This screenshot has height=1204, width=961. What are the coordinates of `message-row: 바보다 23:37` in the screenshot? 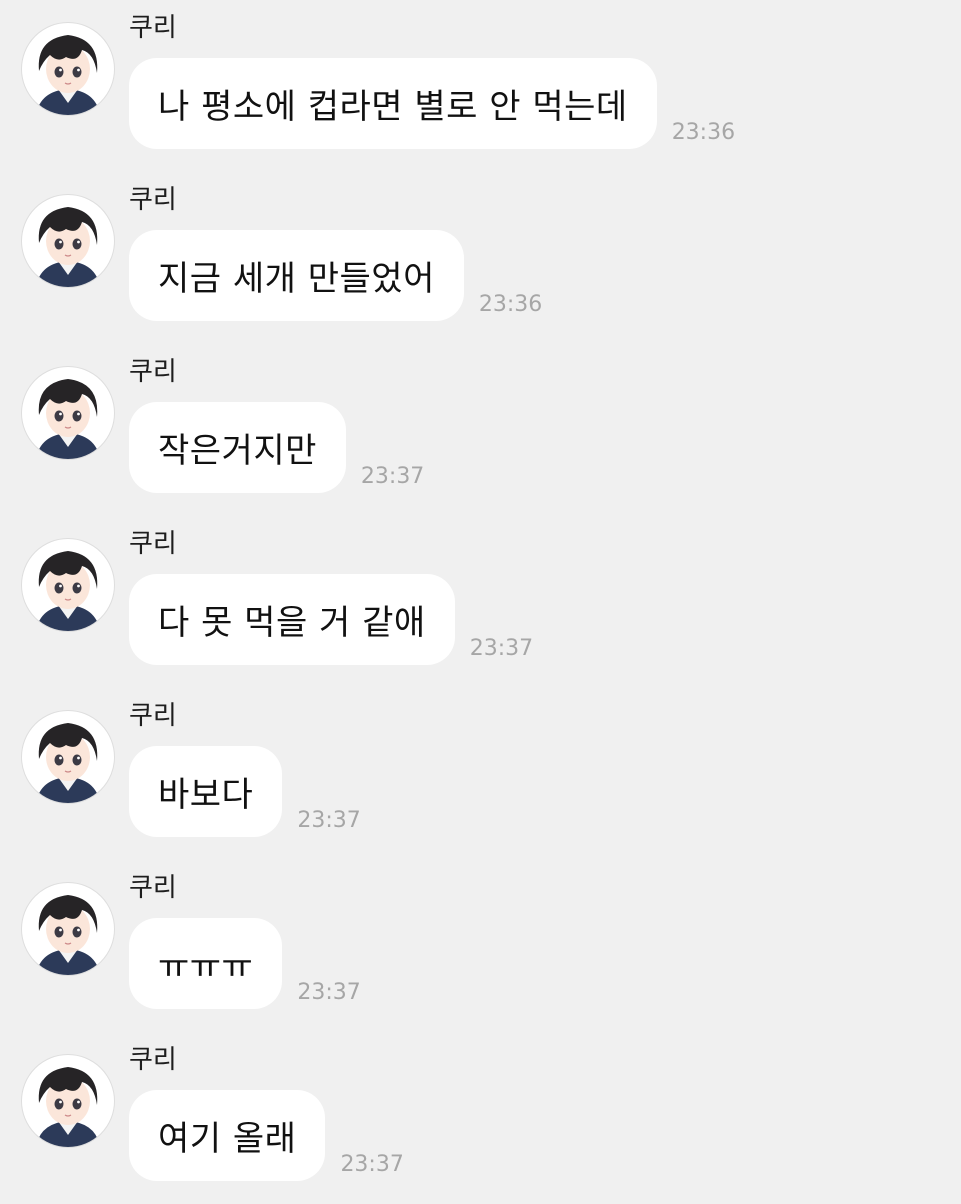 It's located at (245, 791).